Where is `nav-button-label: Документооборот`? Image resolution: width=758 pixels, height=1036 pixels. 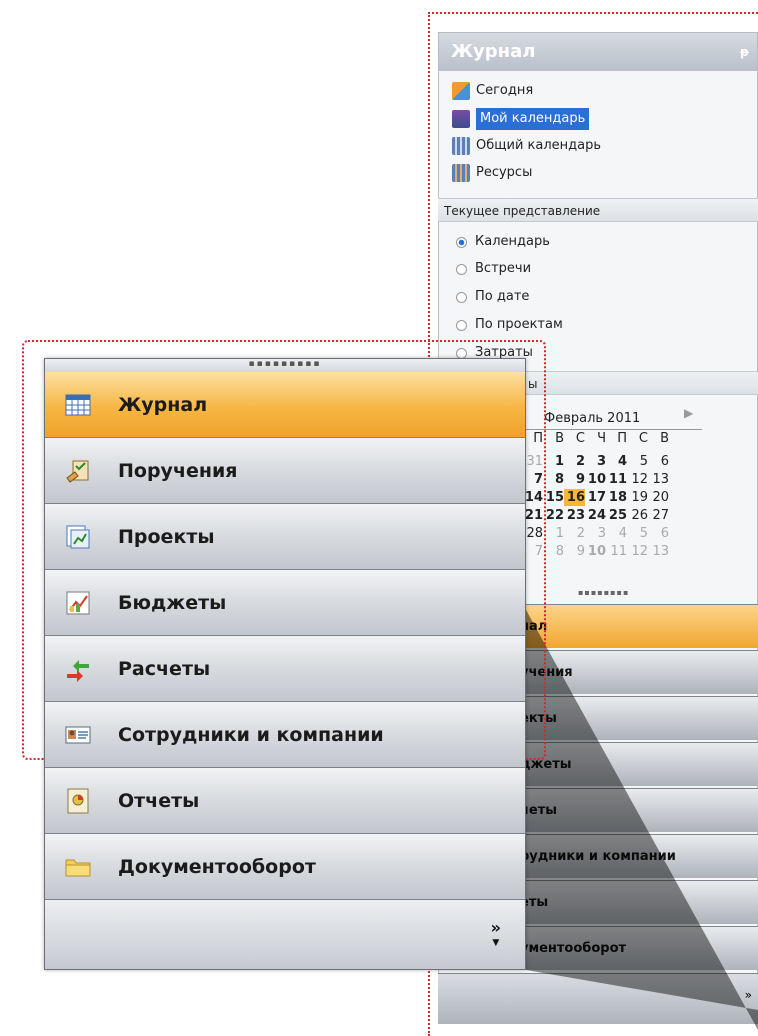
nav-button-label: Документооборот is located at coordinates (217, 866).